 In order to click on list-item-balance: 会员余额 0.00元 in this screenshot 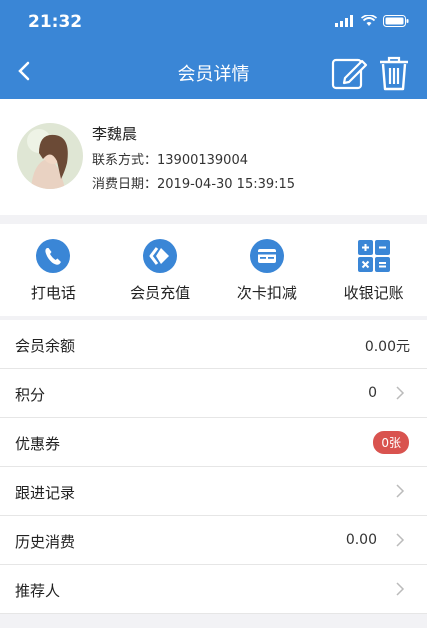, I will do `click(213, 344)`.